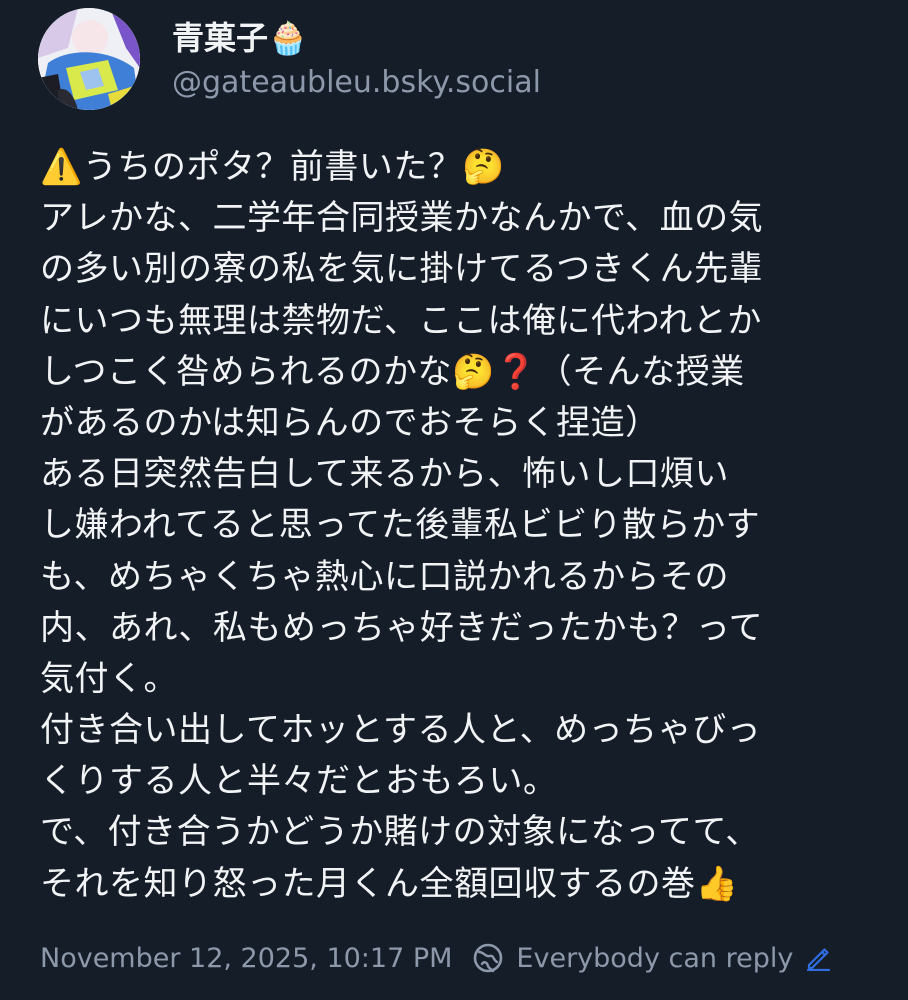  What do you see at coordinates (488, 958) in the screenshot?
I see `globe-icon` at bounding box center [488, 958].